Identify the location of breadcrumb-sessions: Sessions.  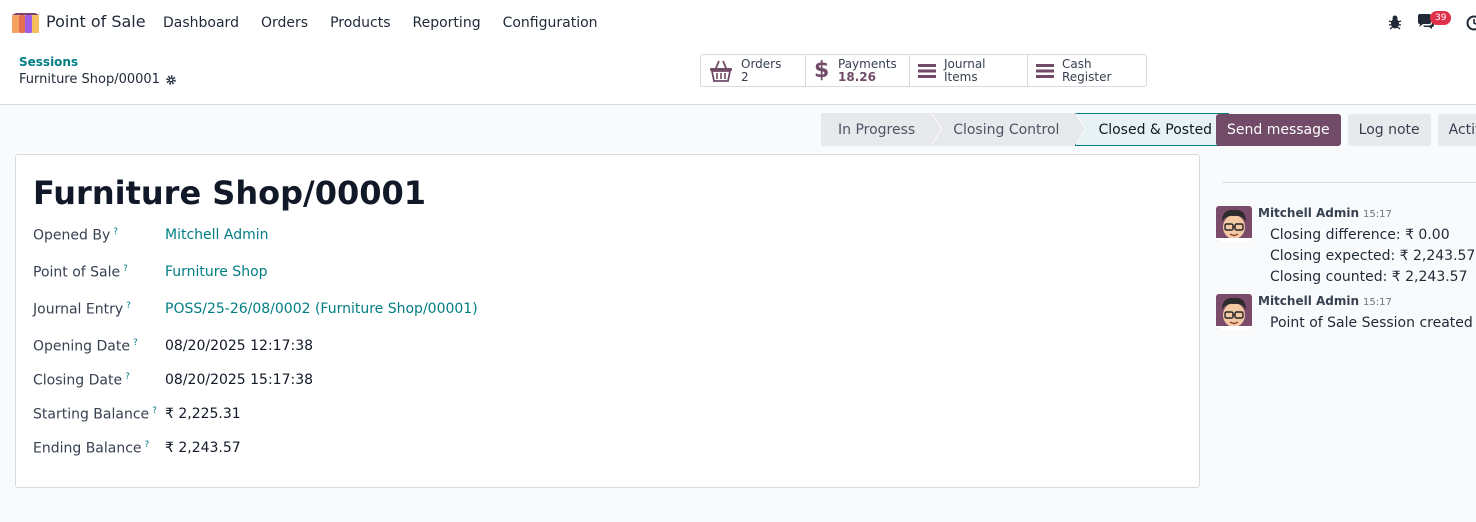
(48, 62).